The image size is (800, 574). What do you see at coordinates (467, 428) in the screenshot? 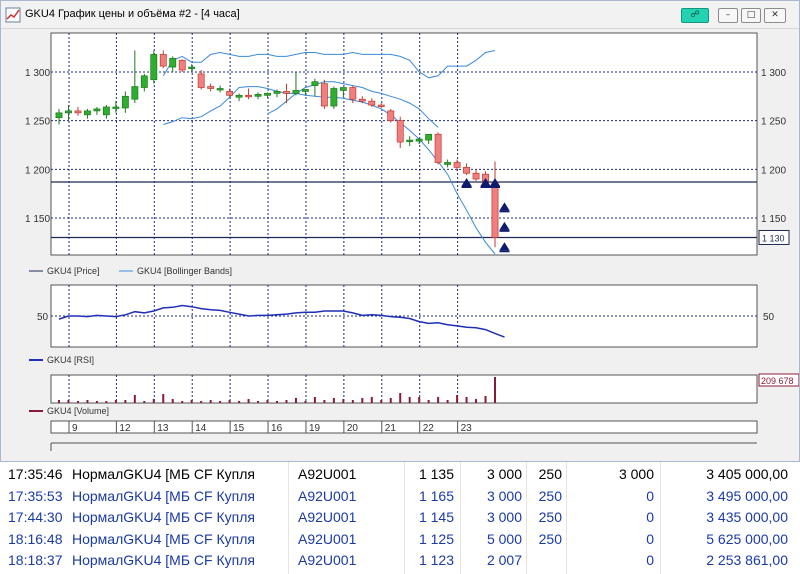
I see `date-label: 23` at bounding box center [467, 428].